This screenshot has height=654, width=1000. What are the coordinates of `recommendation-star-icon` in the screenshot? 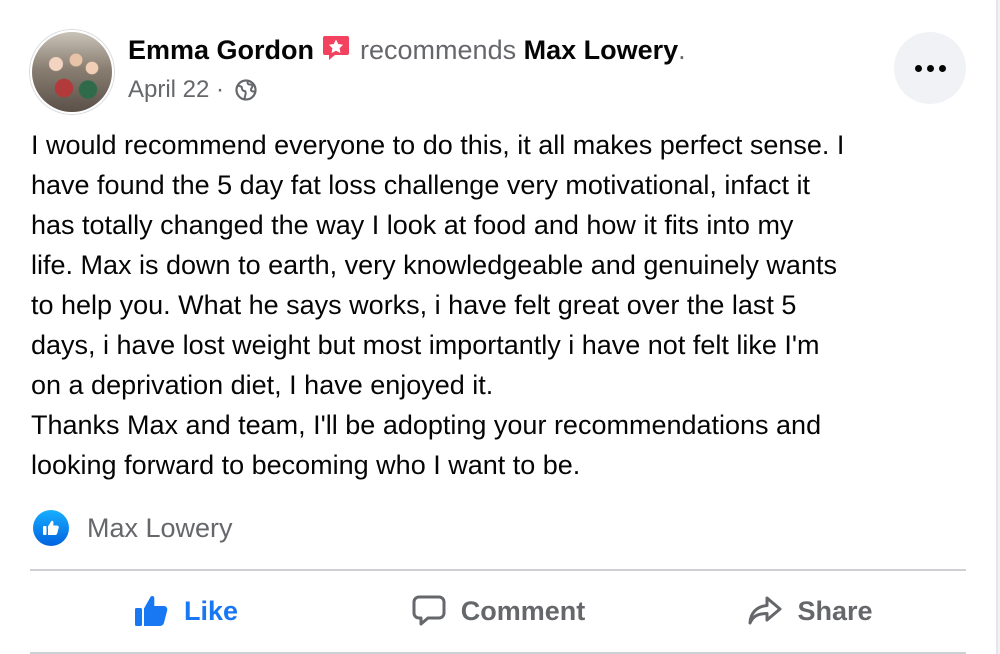 It's located at (336, 48).